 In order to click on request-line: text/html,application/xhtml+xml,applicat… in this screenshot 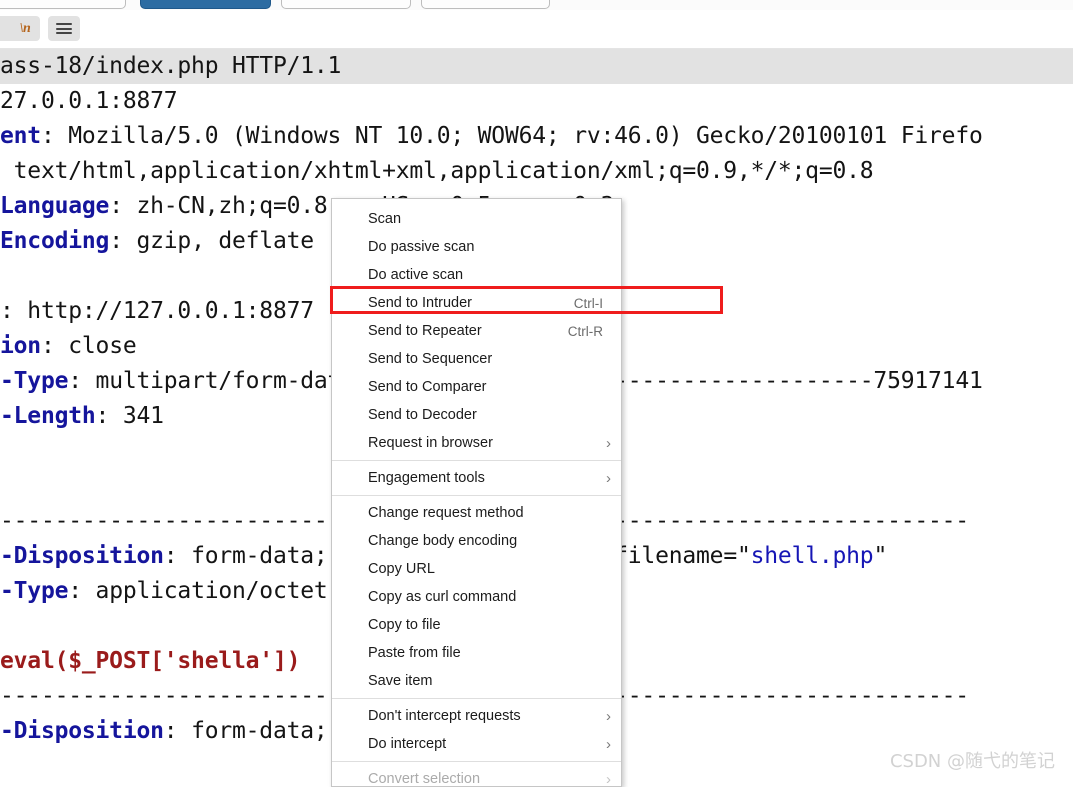, I will do `click(536, 171)`.